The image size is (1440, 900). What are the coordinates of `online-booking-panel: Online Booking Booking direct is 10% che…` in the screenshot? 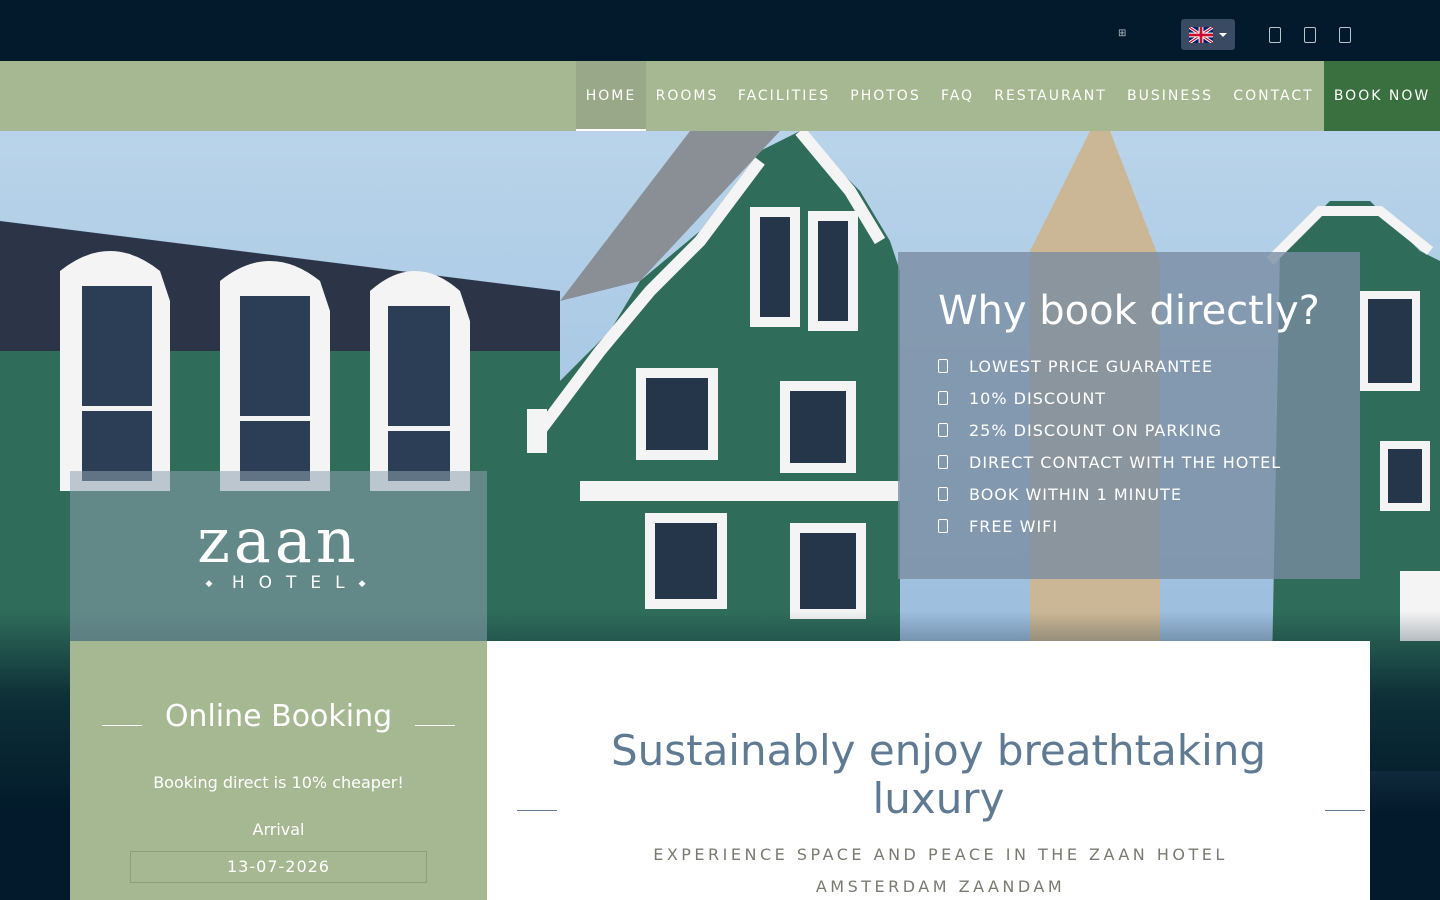 It's located at (278, 770).